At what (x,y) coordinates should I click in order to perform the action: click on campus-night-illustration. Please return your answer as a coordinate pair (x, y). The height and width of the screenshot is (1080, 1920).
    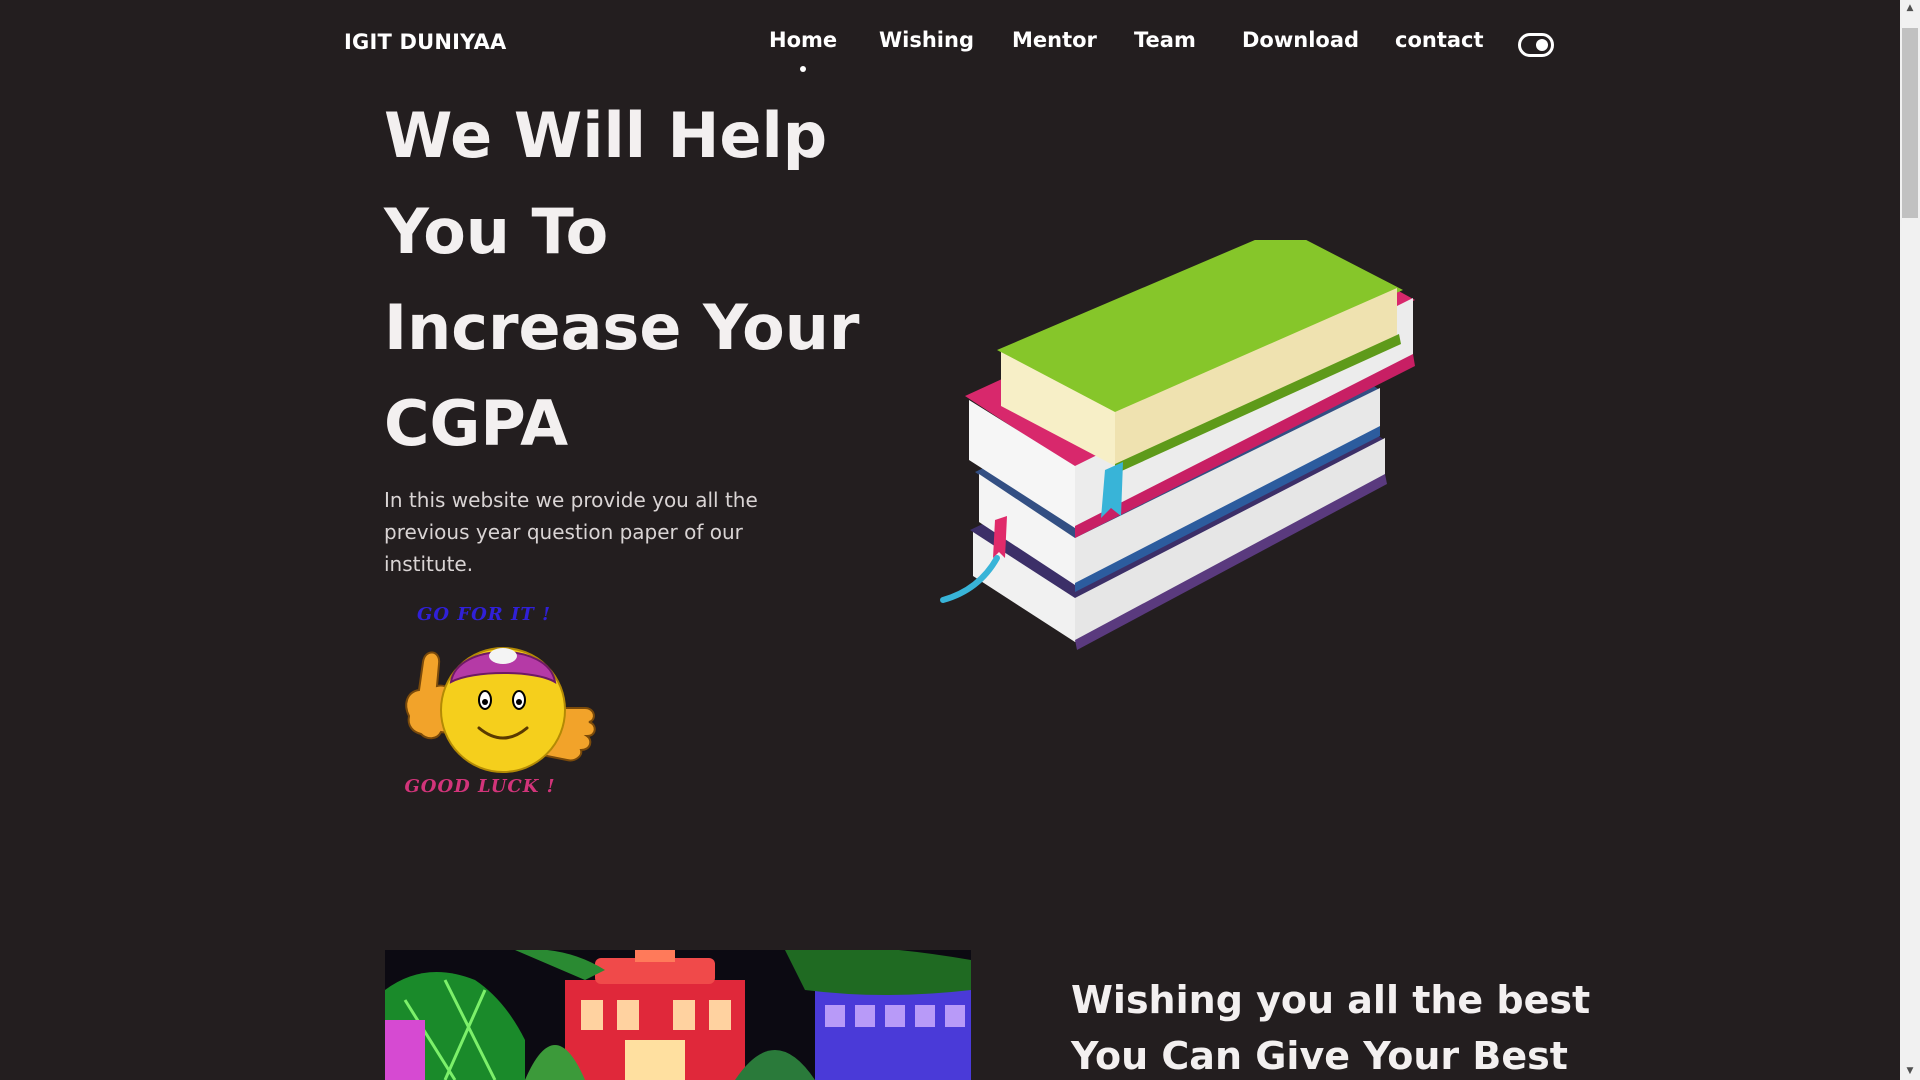
    Looking at the image, I should click on (678, 1015).